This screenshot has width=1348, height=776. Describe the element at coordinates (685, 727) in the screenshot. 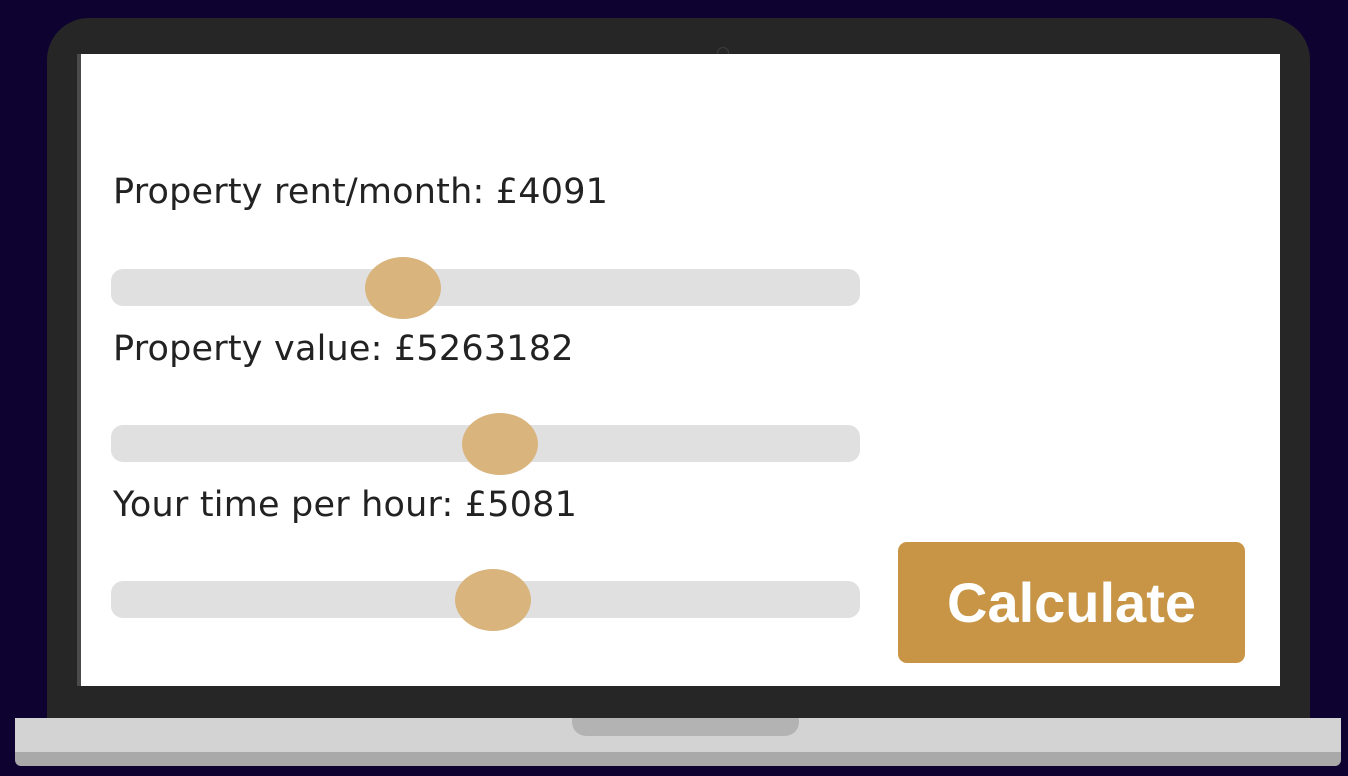

I see `laptop-hinge-notch` at that location.